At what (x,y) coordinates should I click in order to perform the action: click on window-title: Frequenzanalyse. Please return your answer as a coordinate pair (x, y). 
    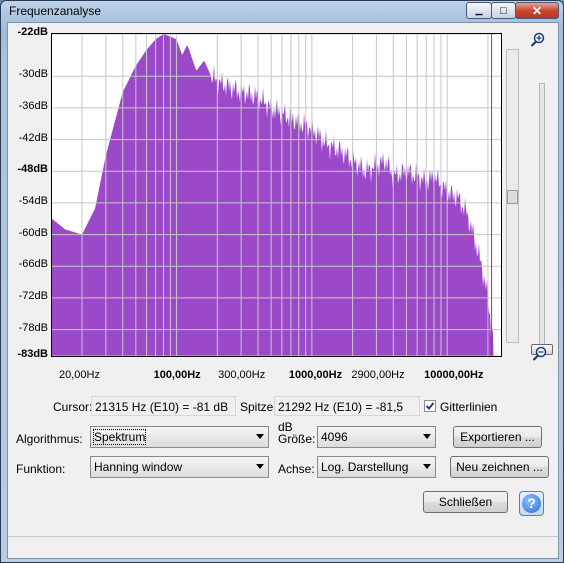
    Looking at the image, I should click on (55, 11).